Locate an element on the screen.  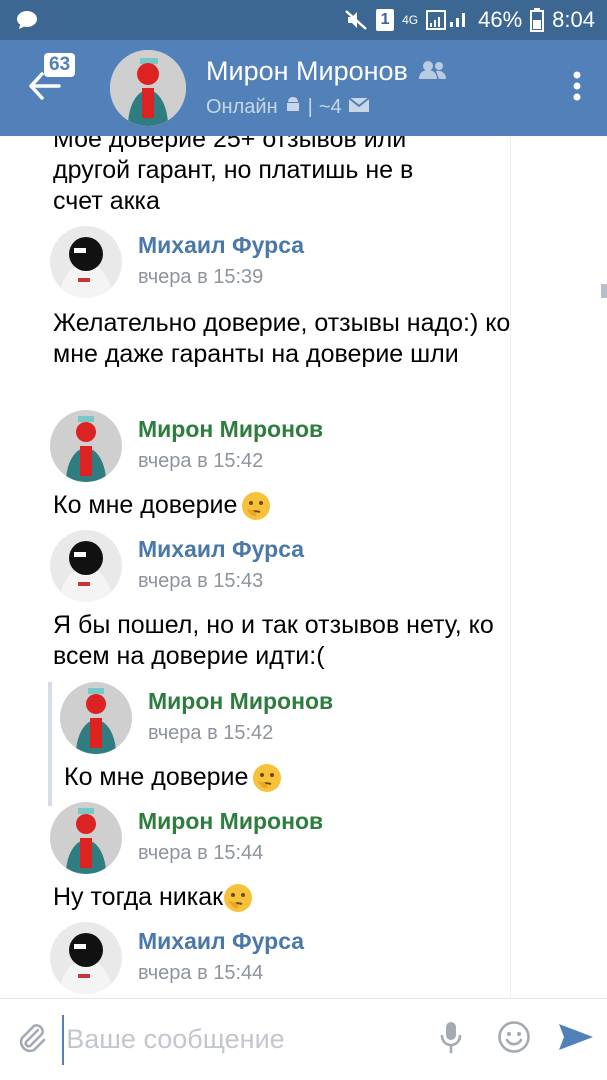
status-count: ~4 is located at coordinates (330, 107).